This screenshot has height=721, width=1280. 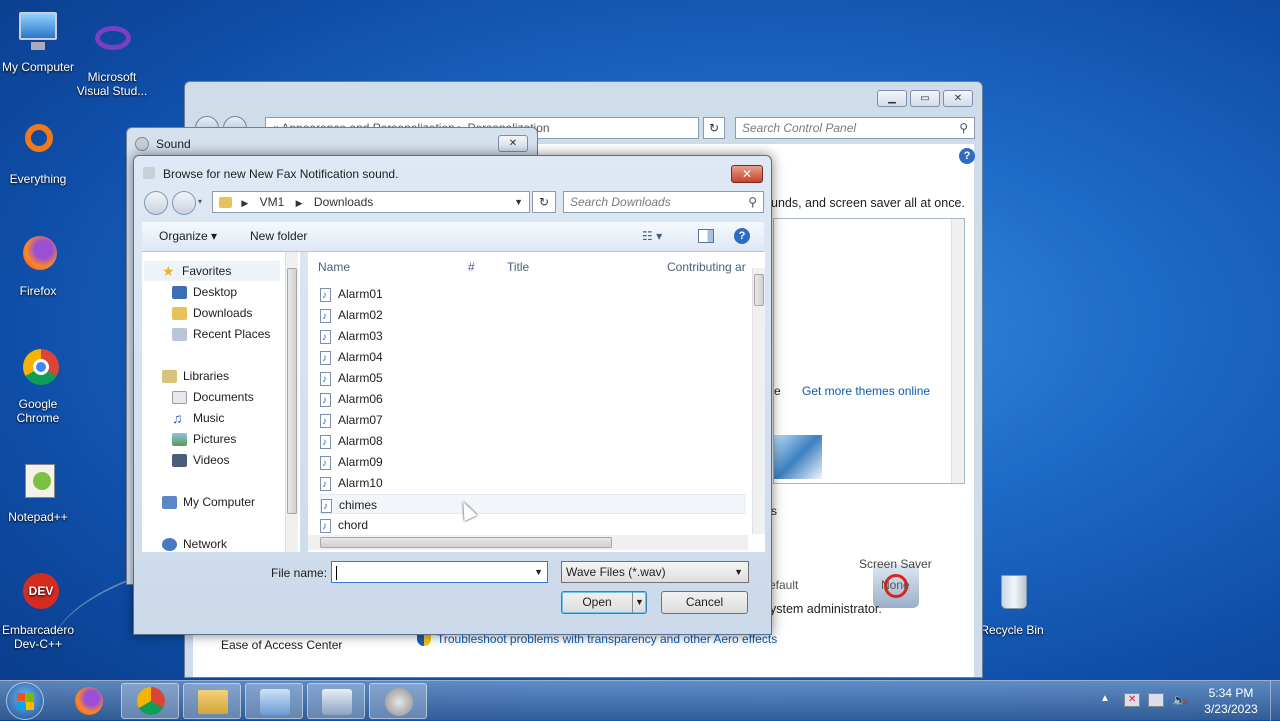 I want to click on path-bar: ▶ VM1 ▶ Downloads ▼, so click(x=371, y=202).